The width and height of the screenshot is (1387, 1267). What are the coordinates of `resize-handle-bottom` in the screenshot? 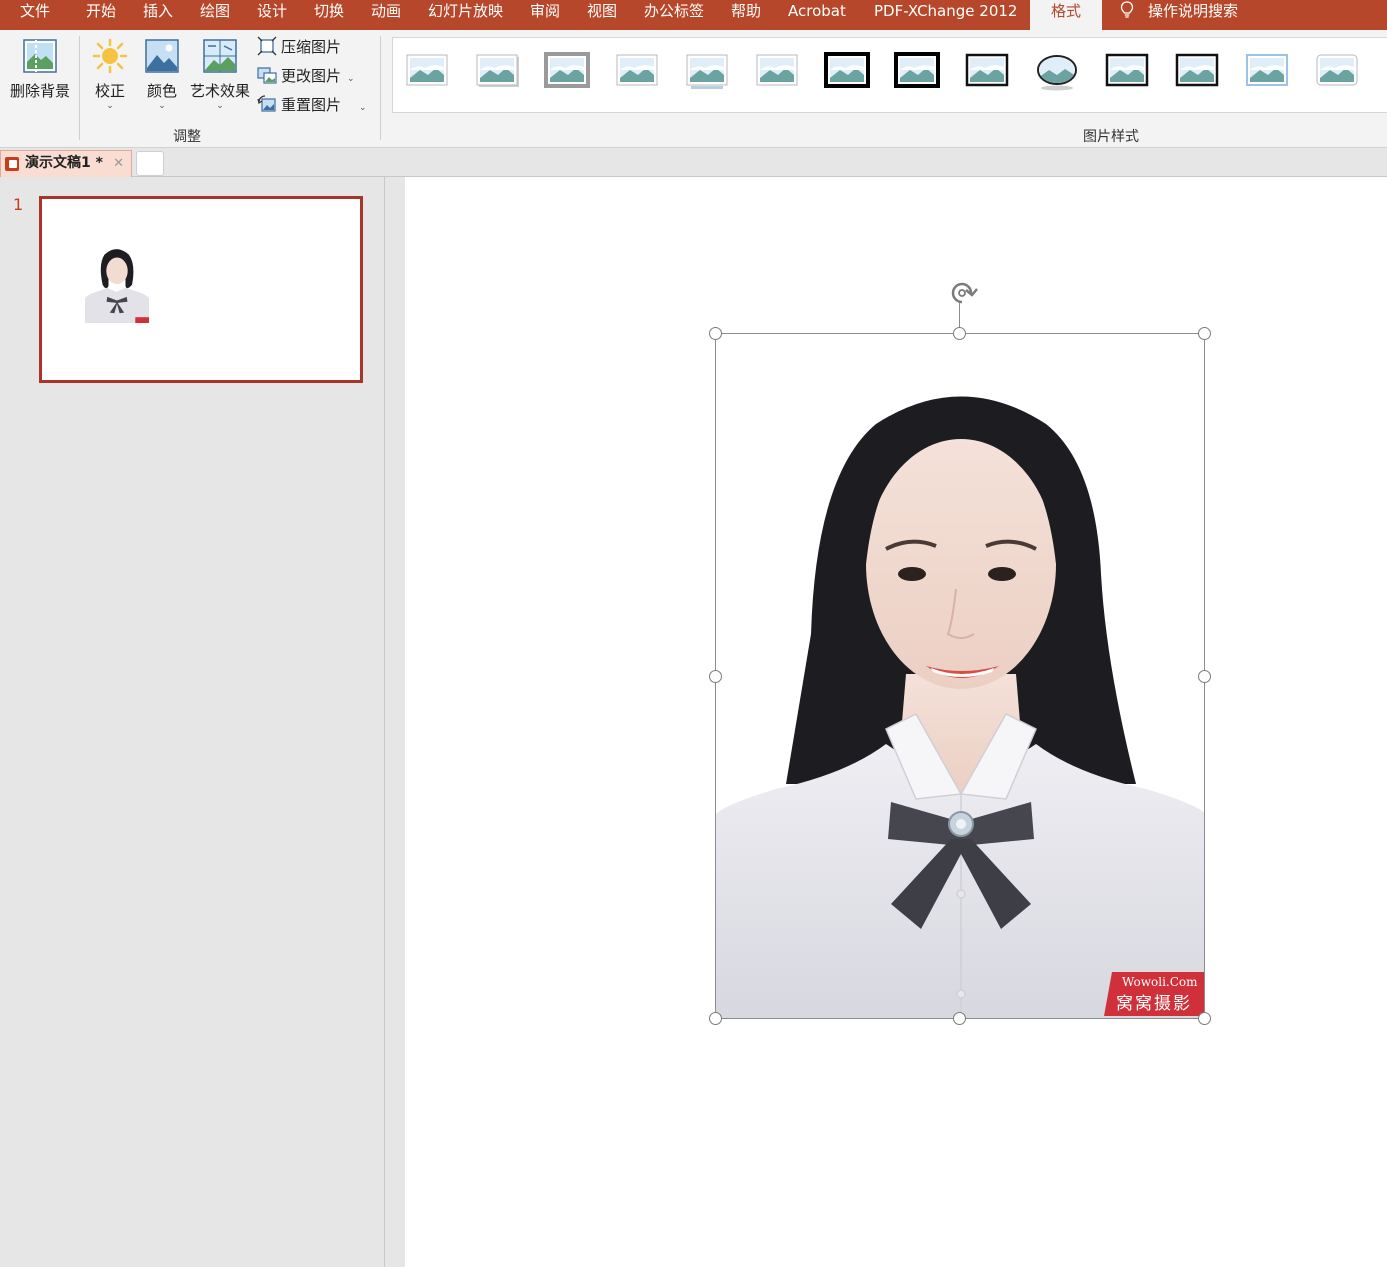 It's located at (959, 1018).